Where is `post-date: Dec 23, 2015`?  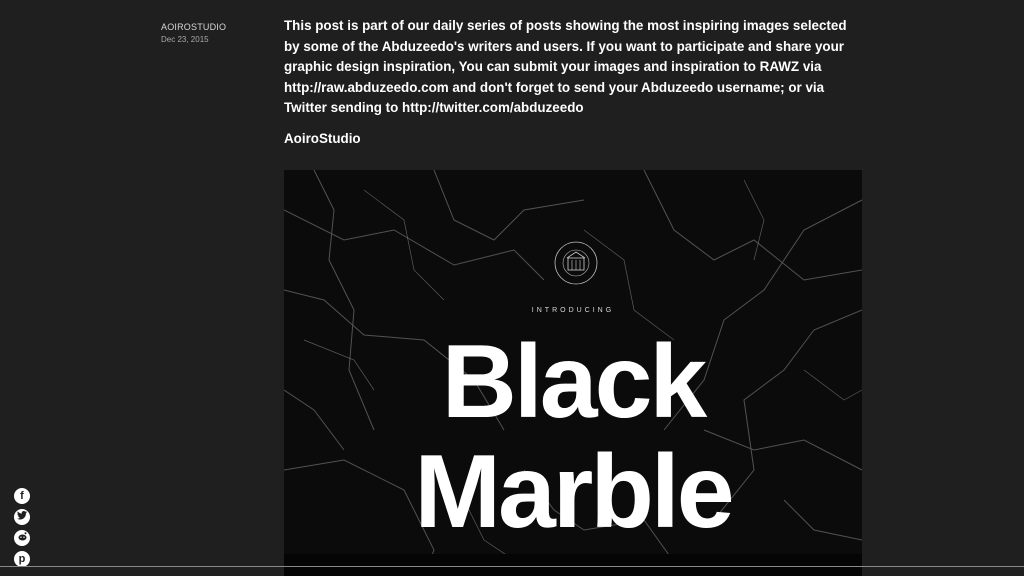
post-date: Dec 23, 2015 is located at coordinates (185, 39).